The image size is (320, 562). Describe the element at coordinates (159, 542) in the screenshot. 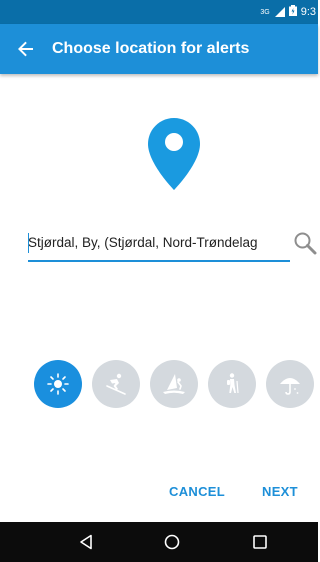

I see `navigation-bar` at that location.